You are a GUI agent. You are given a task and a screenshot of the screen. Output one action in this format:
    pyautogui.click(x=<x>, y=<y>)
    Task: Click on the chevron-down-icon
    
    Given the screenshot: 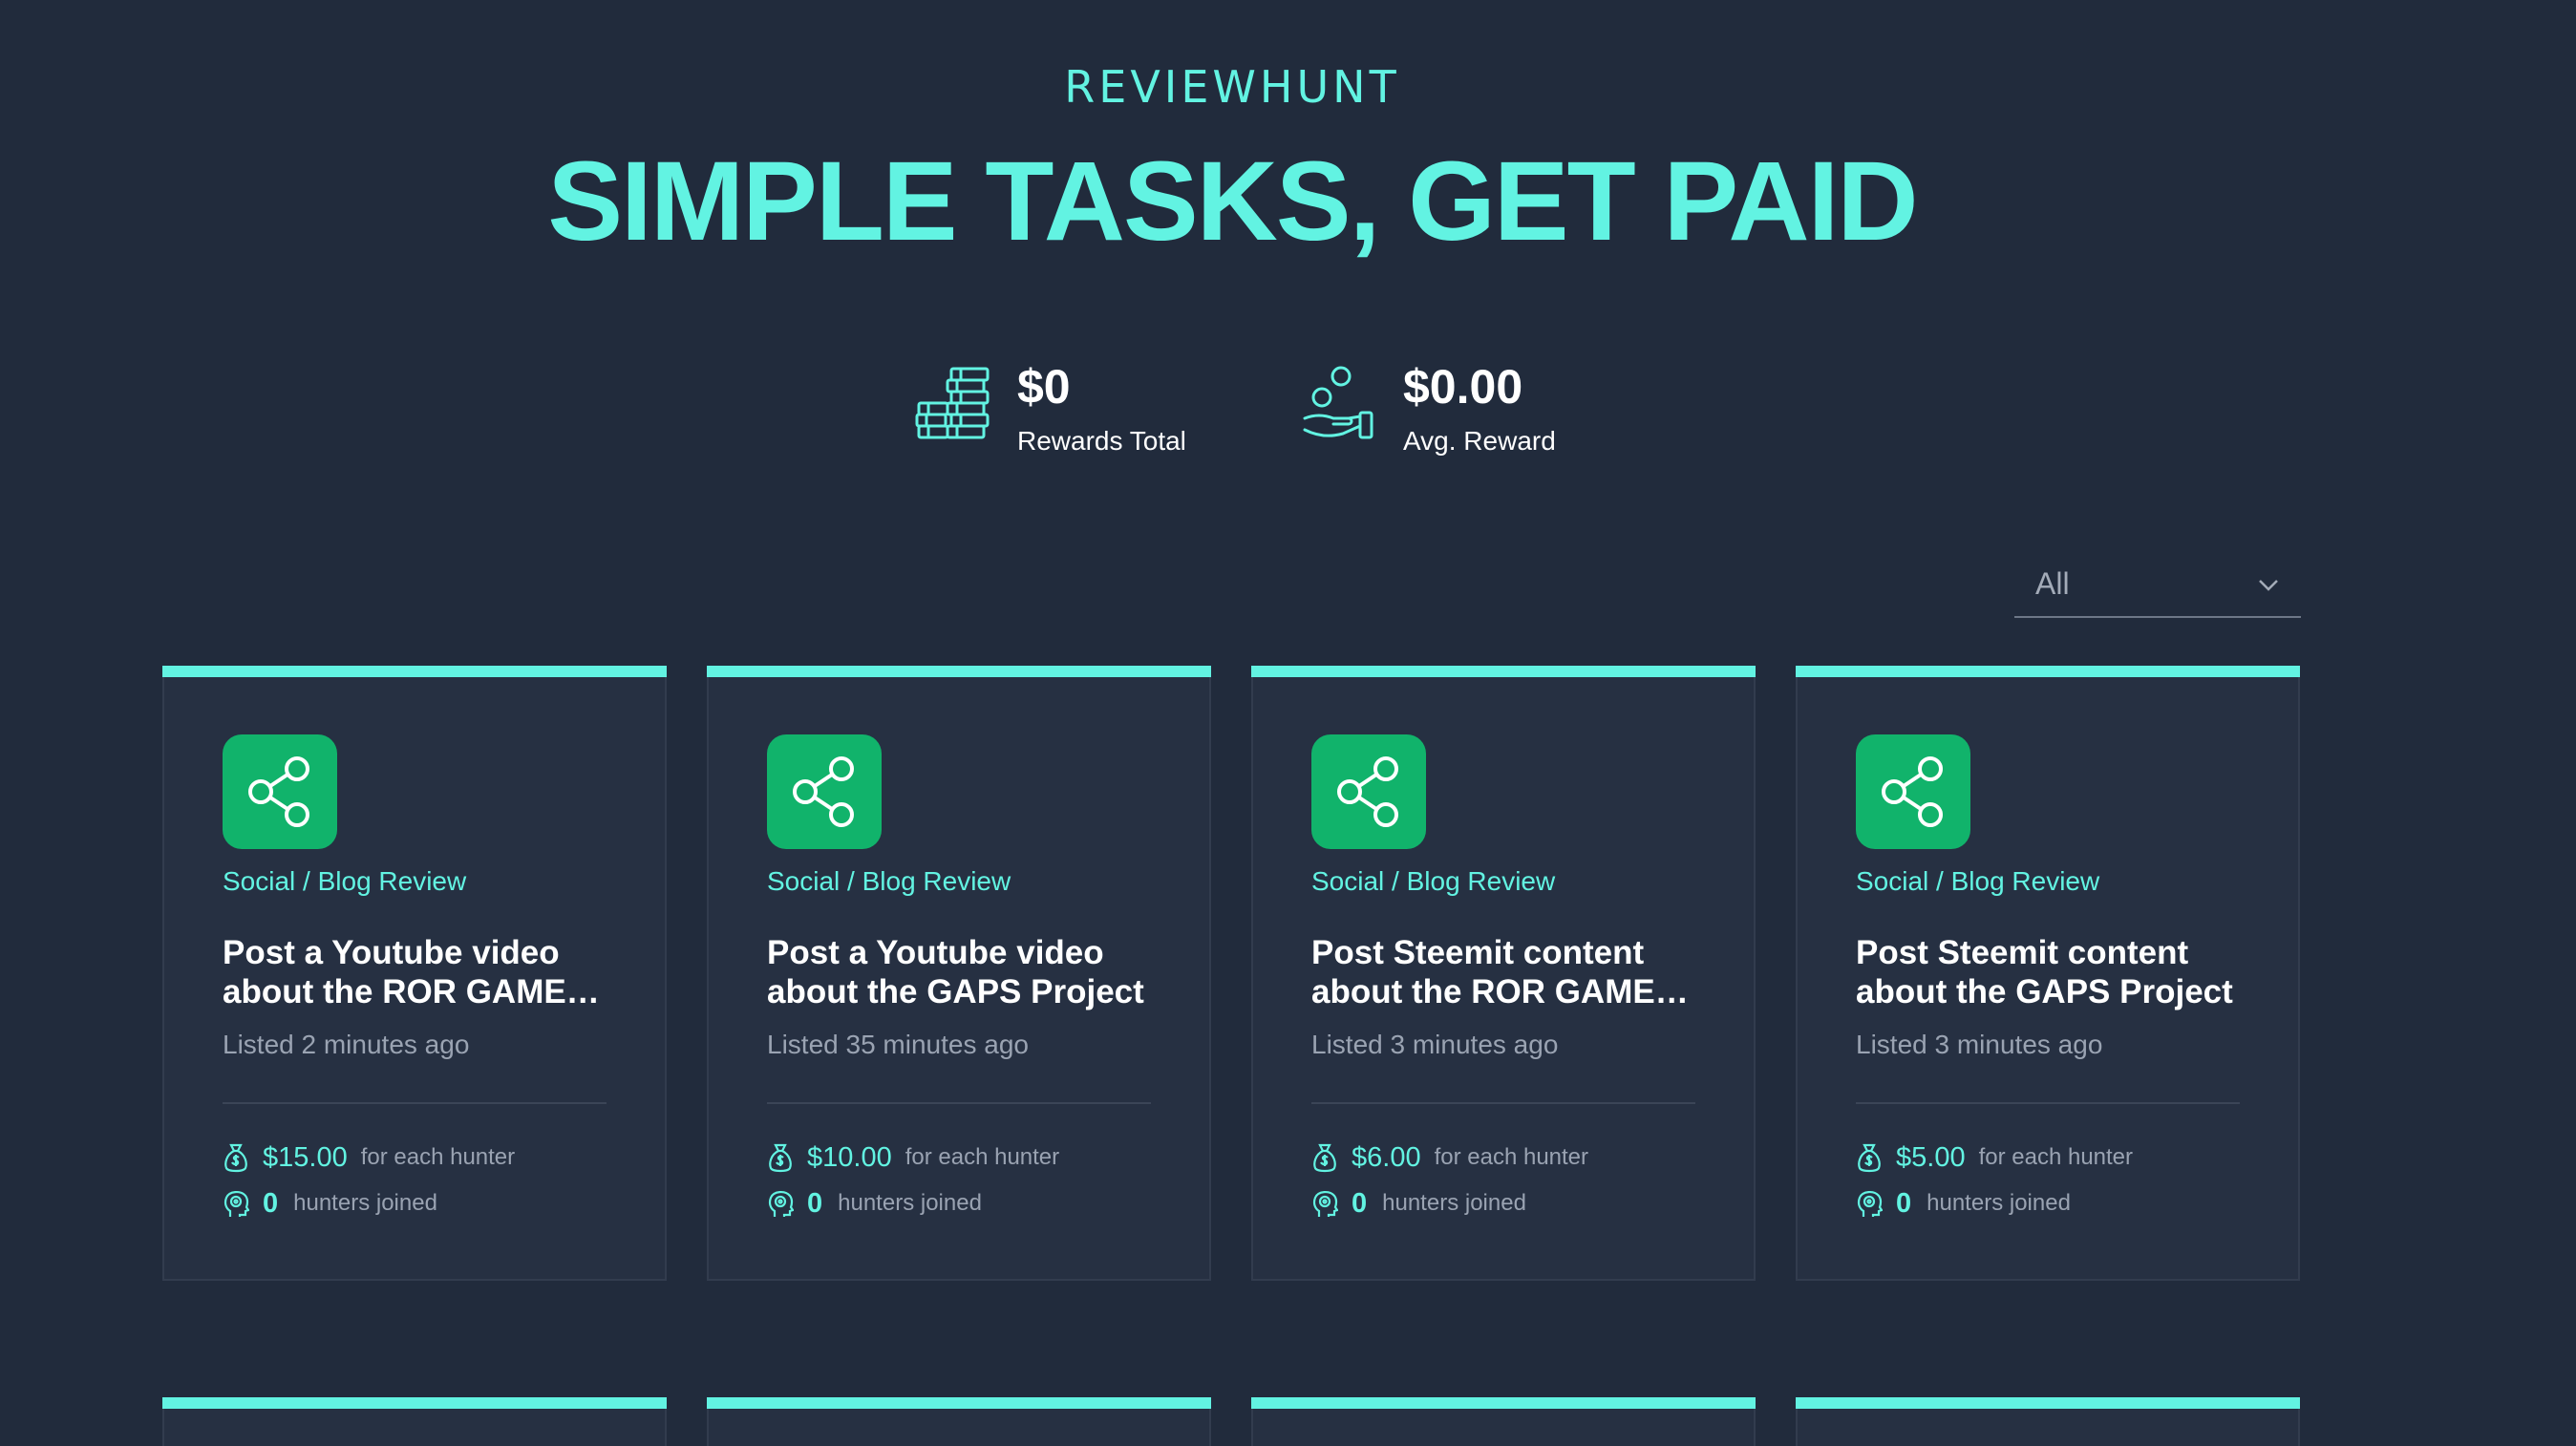 What is the action you would take?
    pyautogui.click(x=2268, y=586)
    